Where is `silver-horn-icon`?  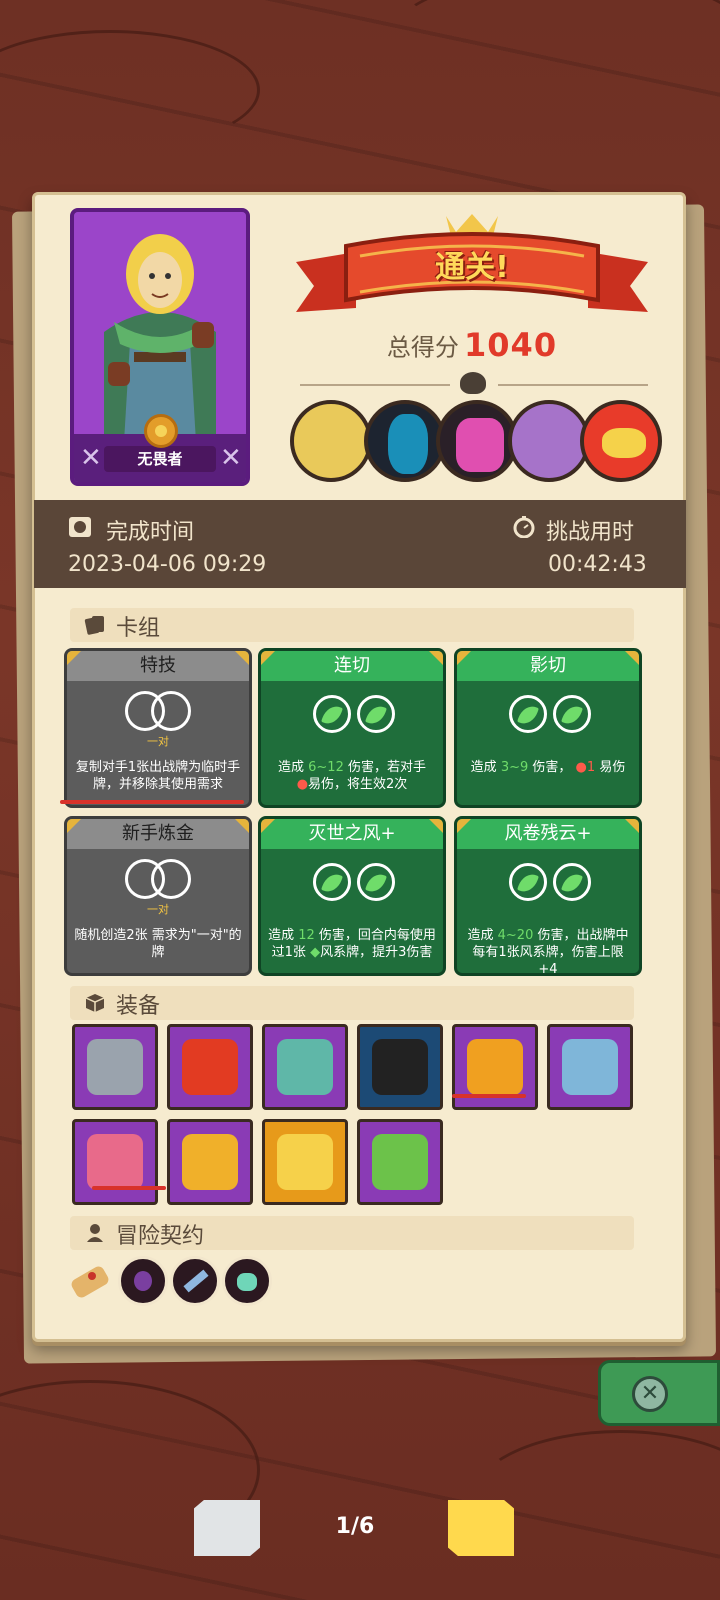
silver-horn-icon is located at coordinates (590, 1067).